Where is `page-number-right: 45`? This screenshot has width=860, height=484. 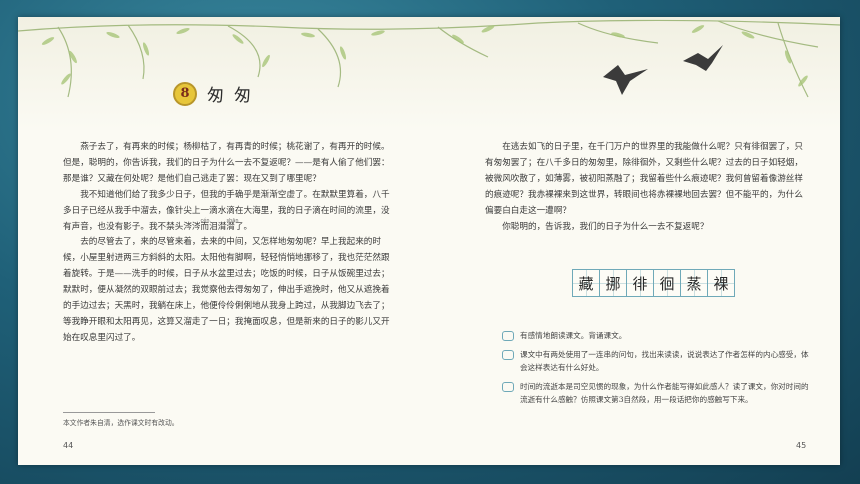
page-number-right: 45 is located at coordinates (801, 445).